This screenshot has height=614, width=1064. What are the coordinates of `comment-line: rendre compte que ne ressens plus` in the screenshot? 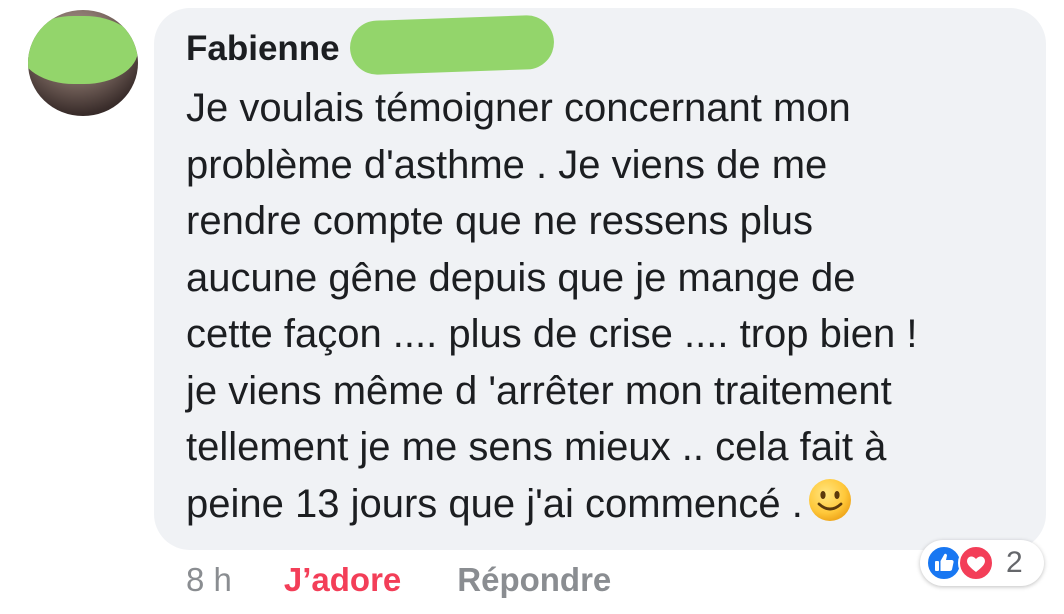 It's located at (500, 221).